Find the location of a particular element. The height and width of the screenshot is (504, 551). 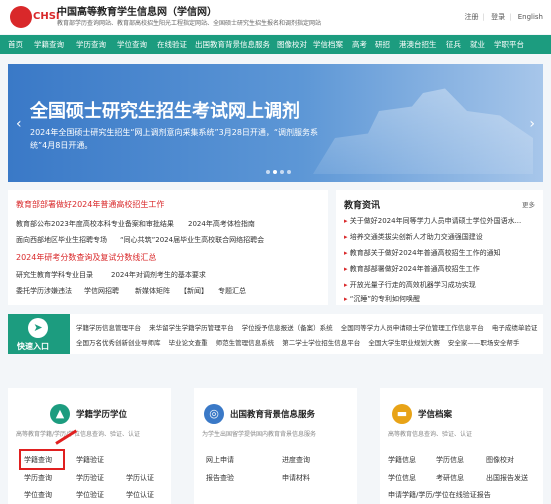

materials-link: 申请材料 is located at coordinates (296, 478).